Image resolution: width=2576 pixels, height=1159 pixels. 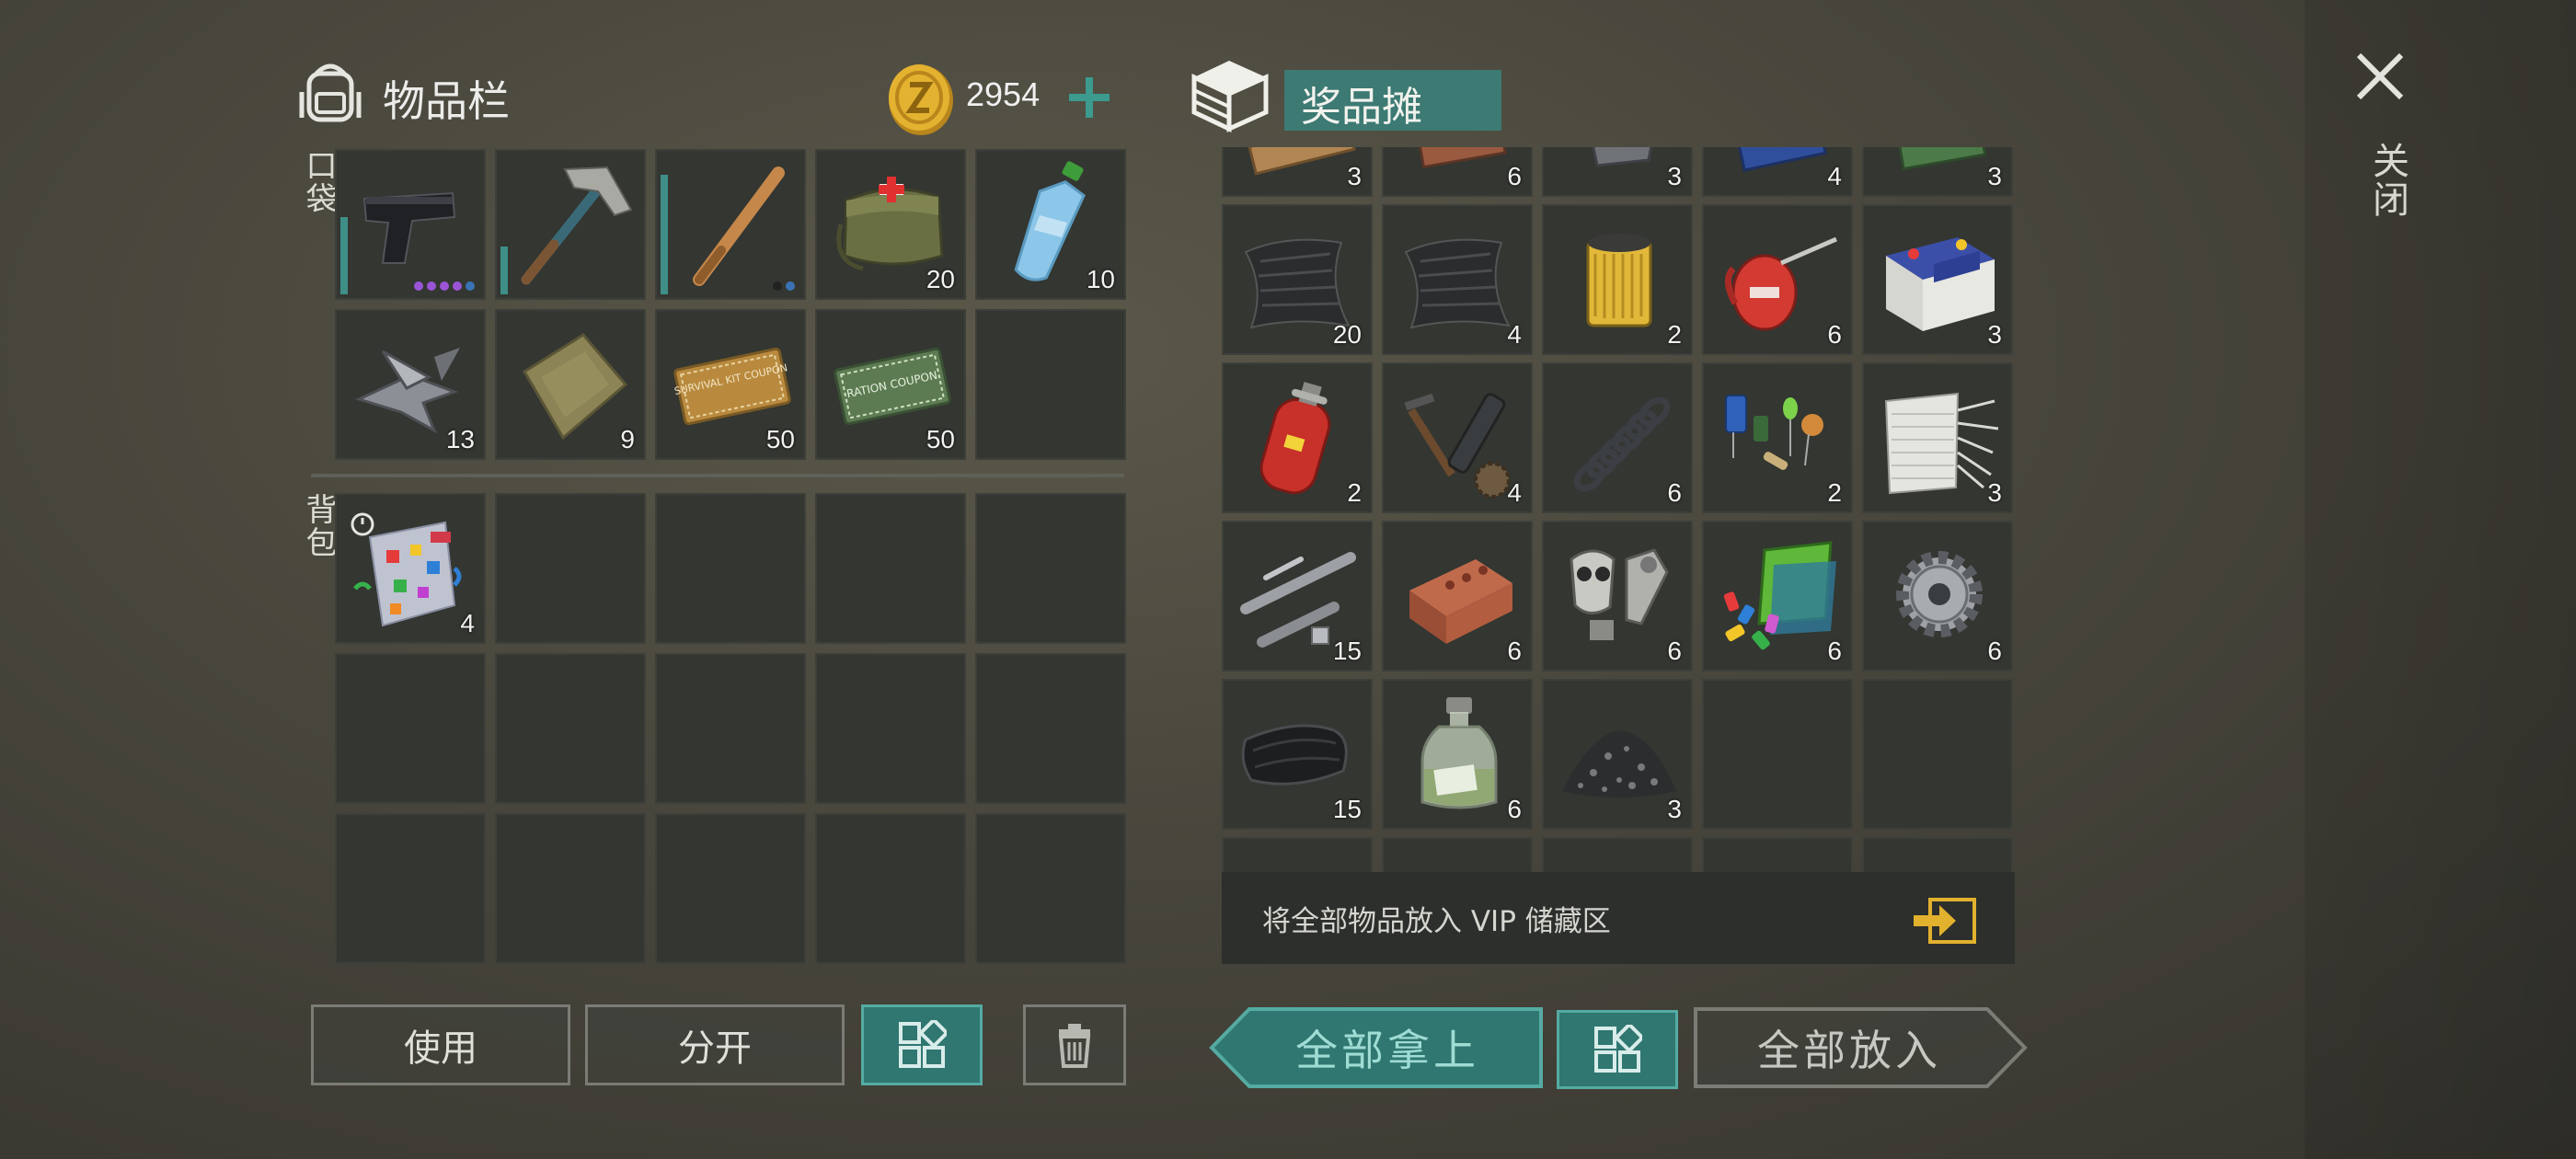 What do you see at coordinates (1436, 921) in the screenshot?
I see `vip-storage-text: 将全部物品放入 VIP 储藏区` at bounding box center [1436, 921].